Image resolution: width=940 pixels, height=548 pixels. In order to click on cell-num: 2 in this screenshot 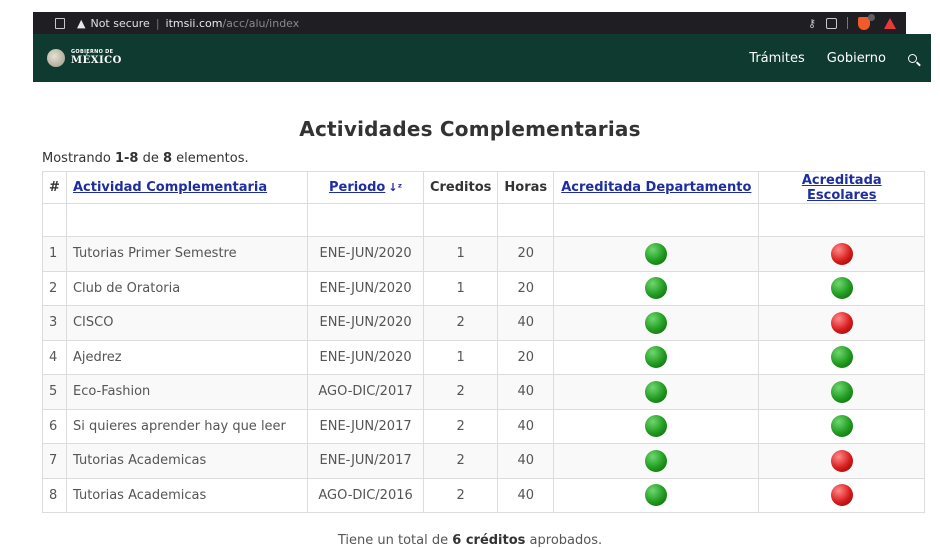, I will do `click(54, 288)`.